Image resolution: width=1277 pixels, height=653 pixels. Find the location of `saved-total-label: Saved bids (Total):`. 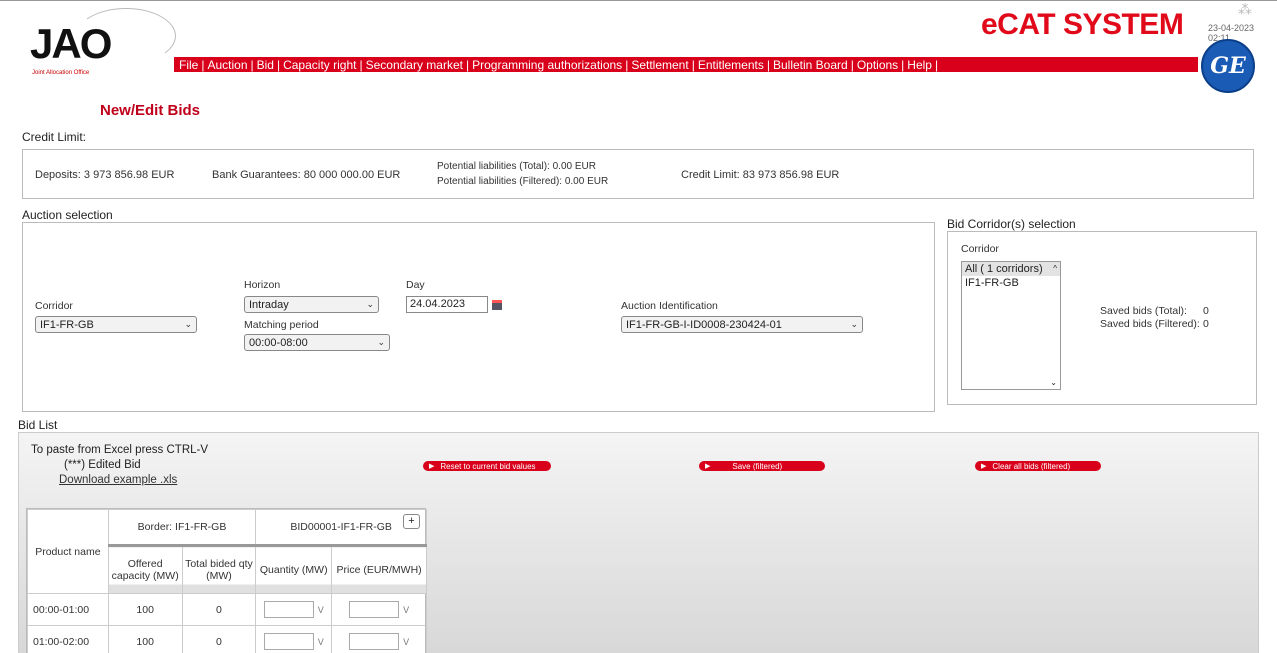

saved-total-label: Saved bids (Total): is located at coordinates (1143, 311).